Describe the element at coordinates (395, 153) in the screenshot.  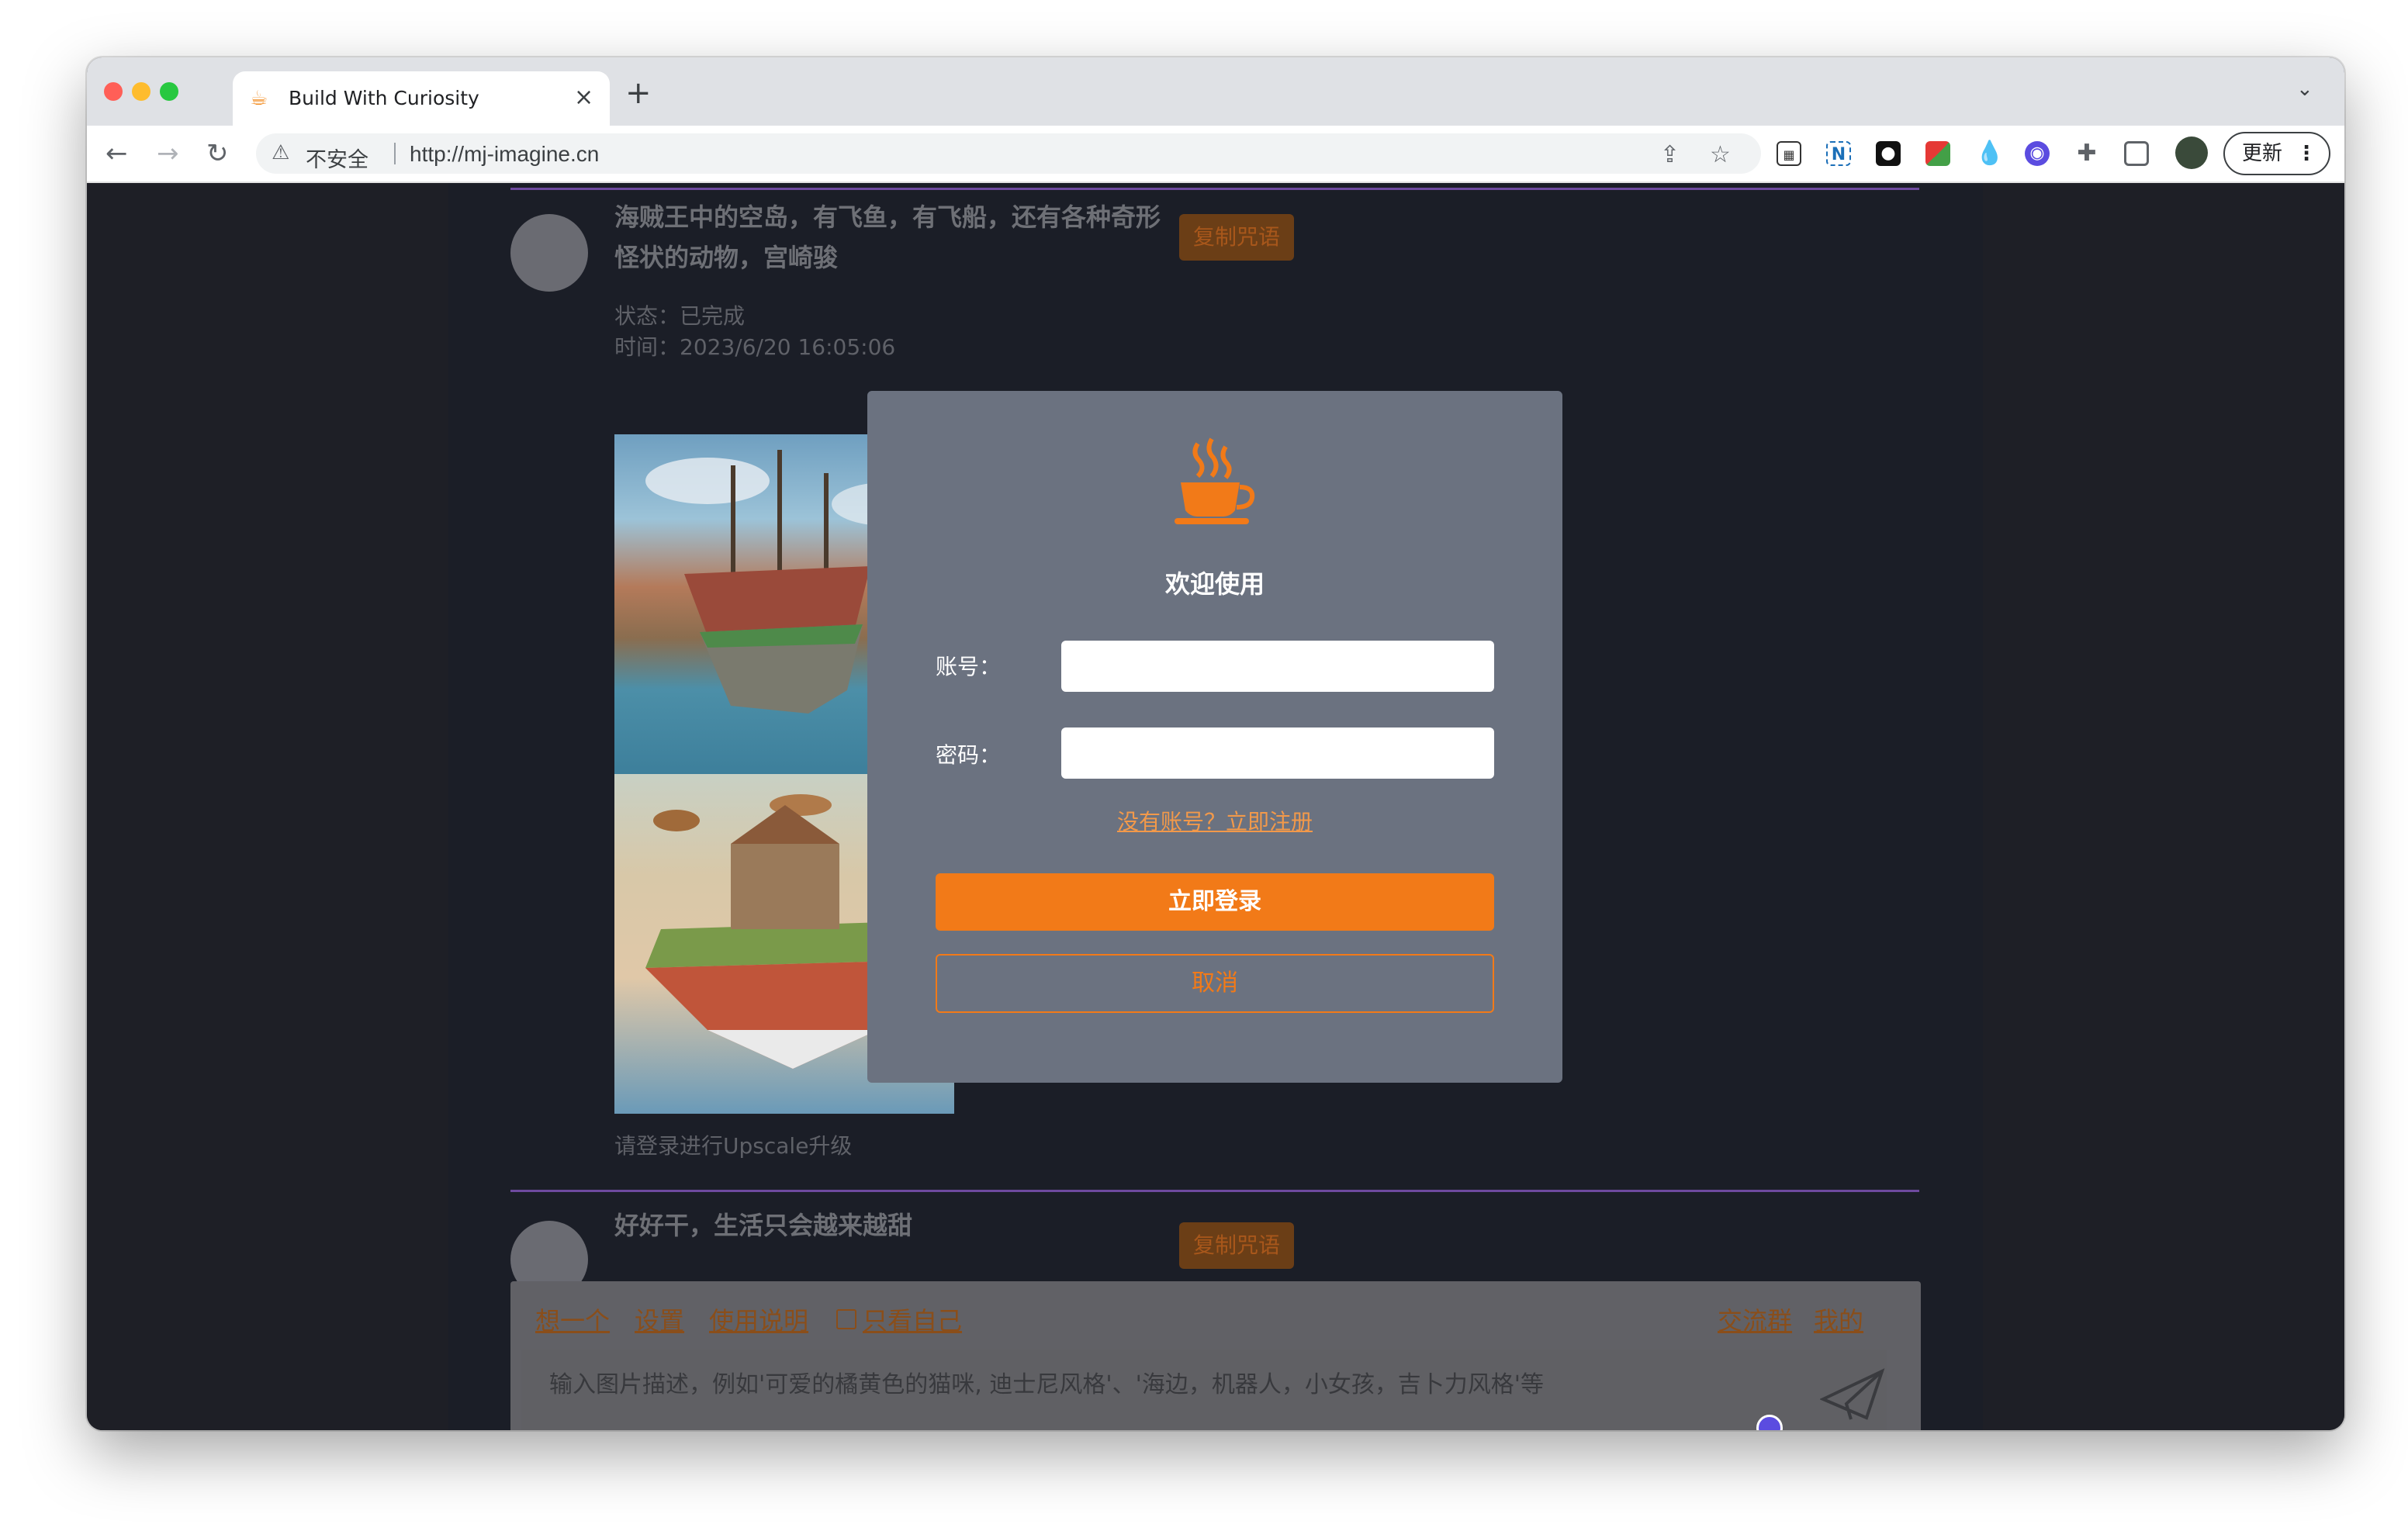
I see `omnibox-separator` at that location.